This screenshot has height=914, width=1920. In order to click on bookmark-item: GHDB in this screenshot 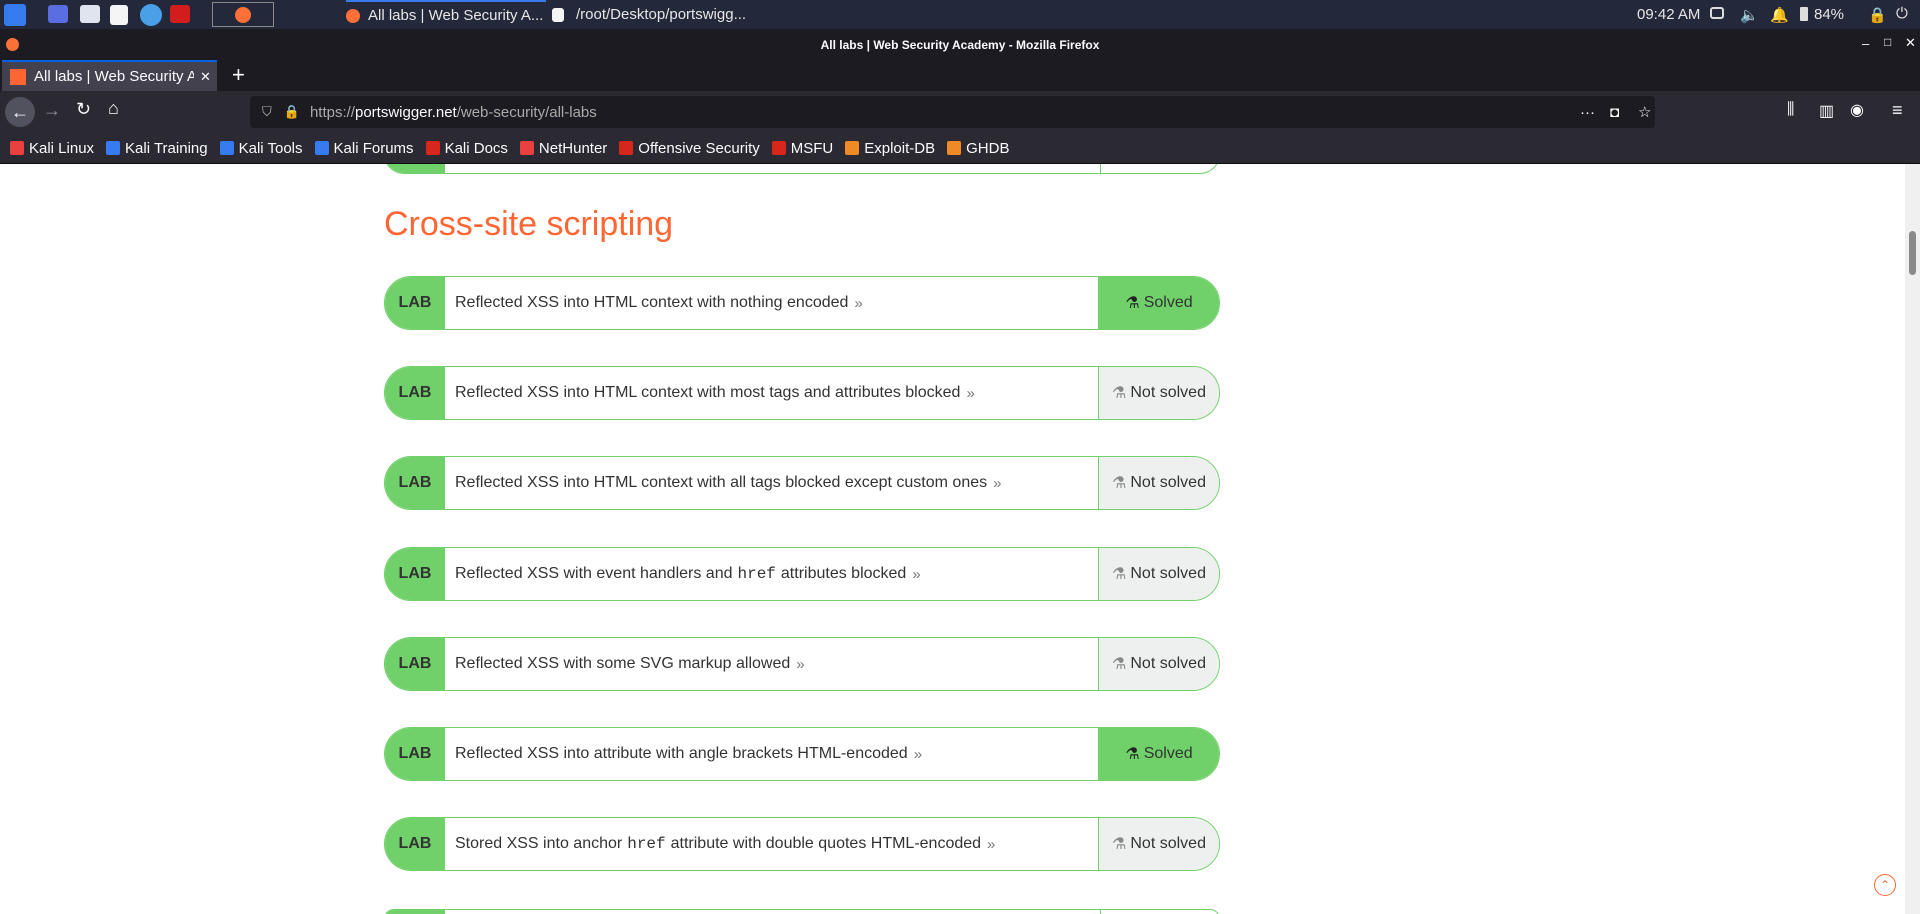, I will do `click(978, 148)`.